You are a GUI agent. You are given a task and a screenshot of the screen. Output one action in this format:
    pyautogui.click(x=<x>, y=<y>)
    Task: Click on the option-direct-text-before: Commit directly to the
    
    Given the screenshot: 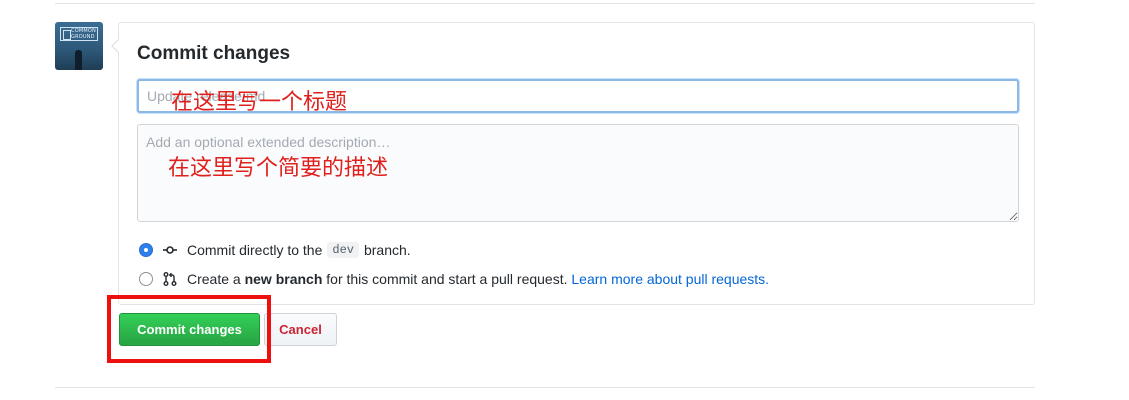 What is the action you would take?
    pyautogui.click(x=255, y=250)
    